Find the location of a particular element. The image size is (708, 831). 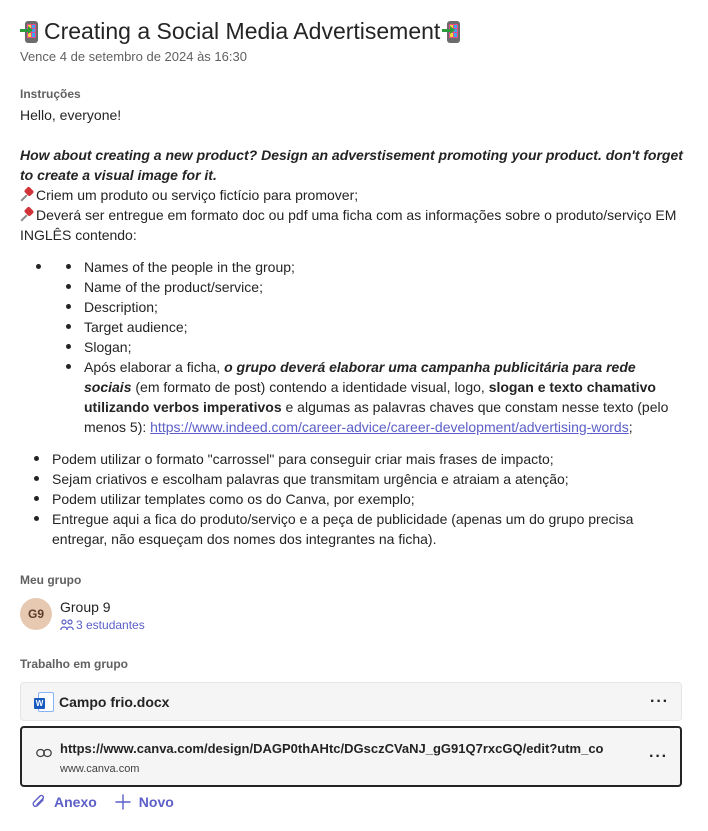

assignment-title-row: Creating a Social Media Advertisement is located at coordinates (242, 31).